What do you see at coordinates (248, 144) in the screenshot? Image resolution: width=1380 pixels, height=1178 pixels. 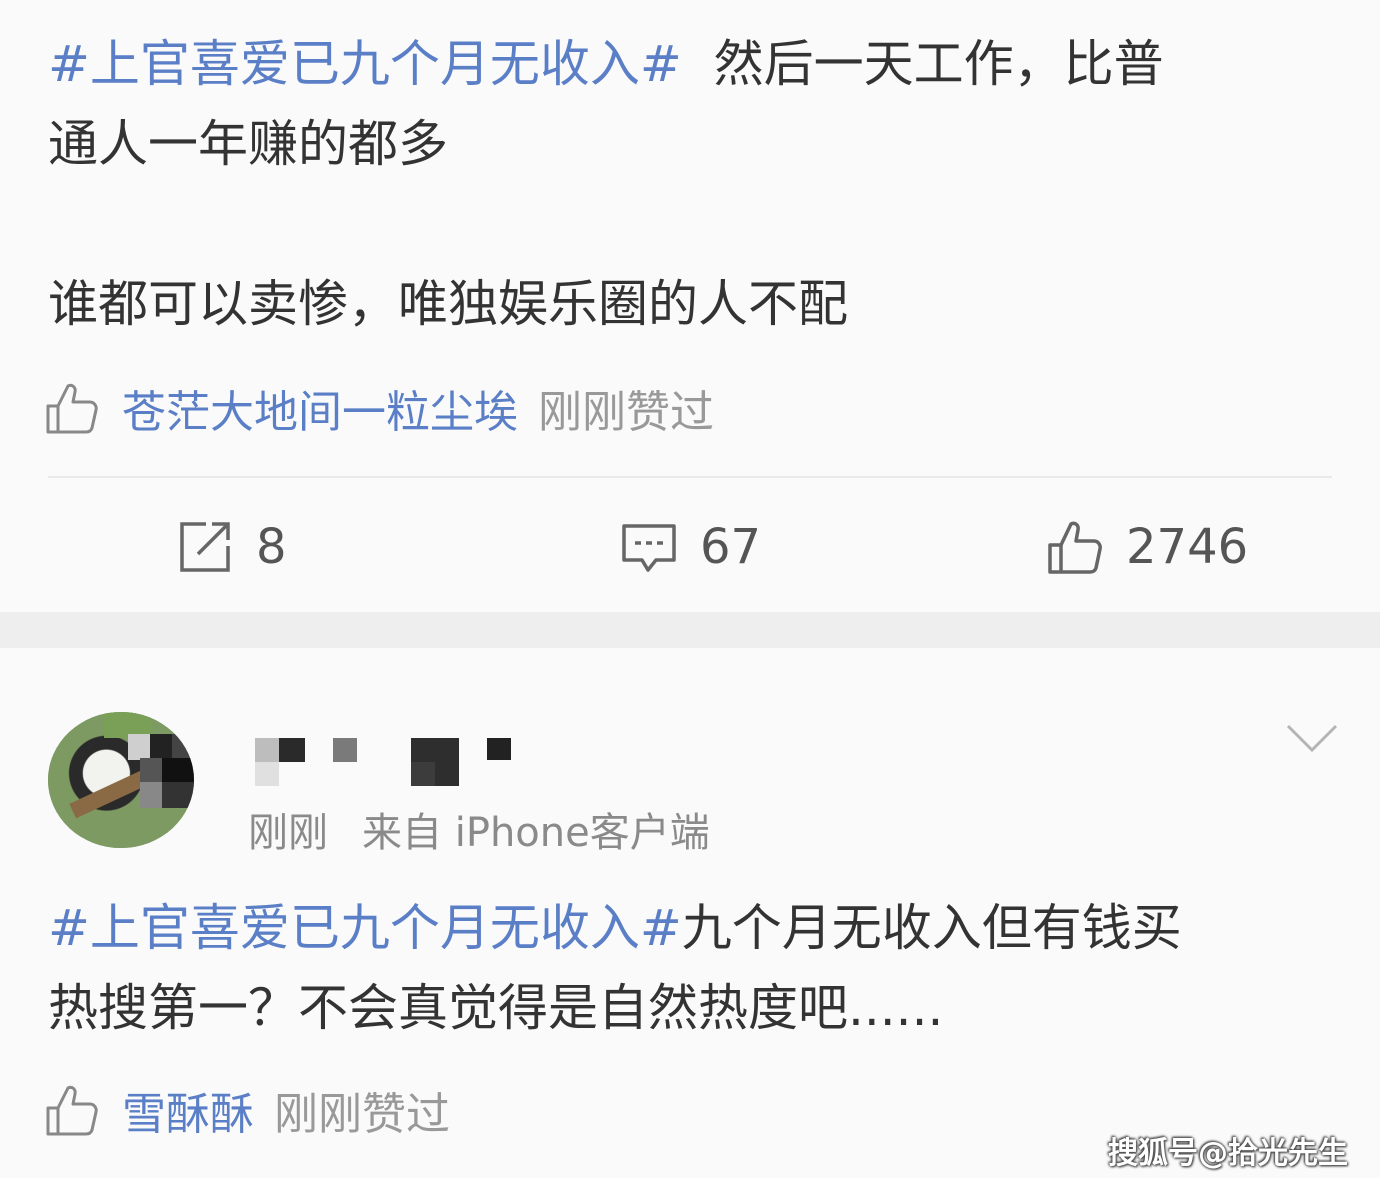 I see `post-text-segment: 通人一年赚的都多` at bounding box center [248, 144].